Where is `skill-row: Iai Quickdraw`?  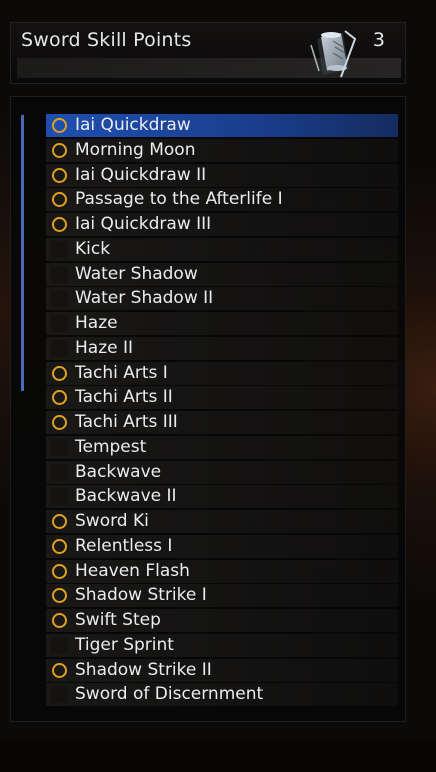 skill-row: Iai Quickdraw is located at coordinates (222, 125).